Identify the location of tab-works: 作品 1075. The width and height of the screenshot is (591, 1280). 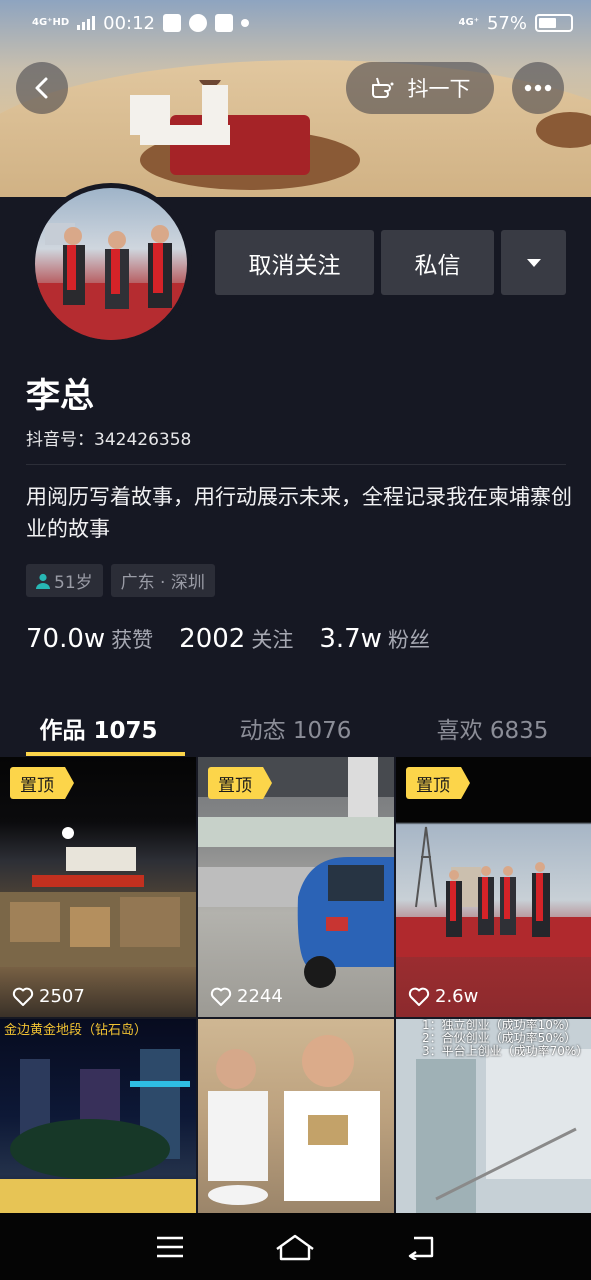
(98, 728).